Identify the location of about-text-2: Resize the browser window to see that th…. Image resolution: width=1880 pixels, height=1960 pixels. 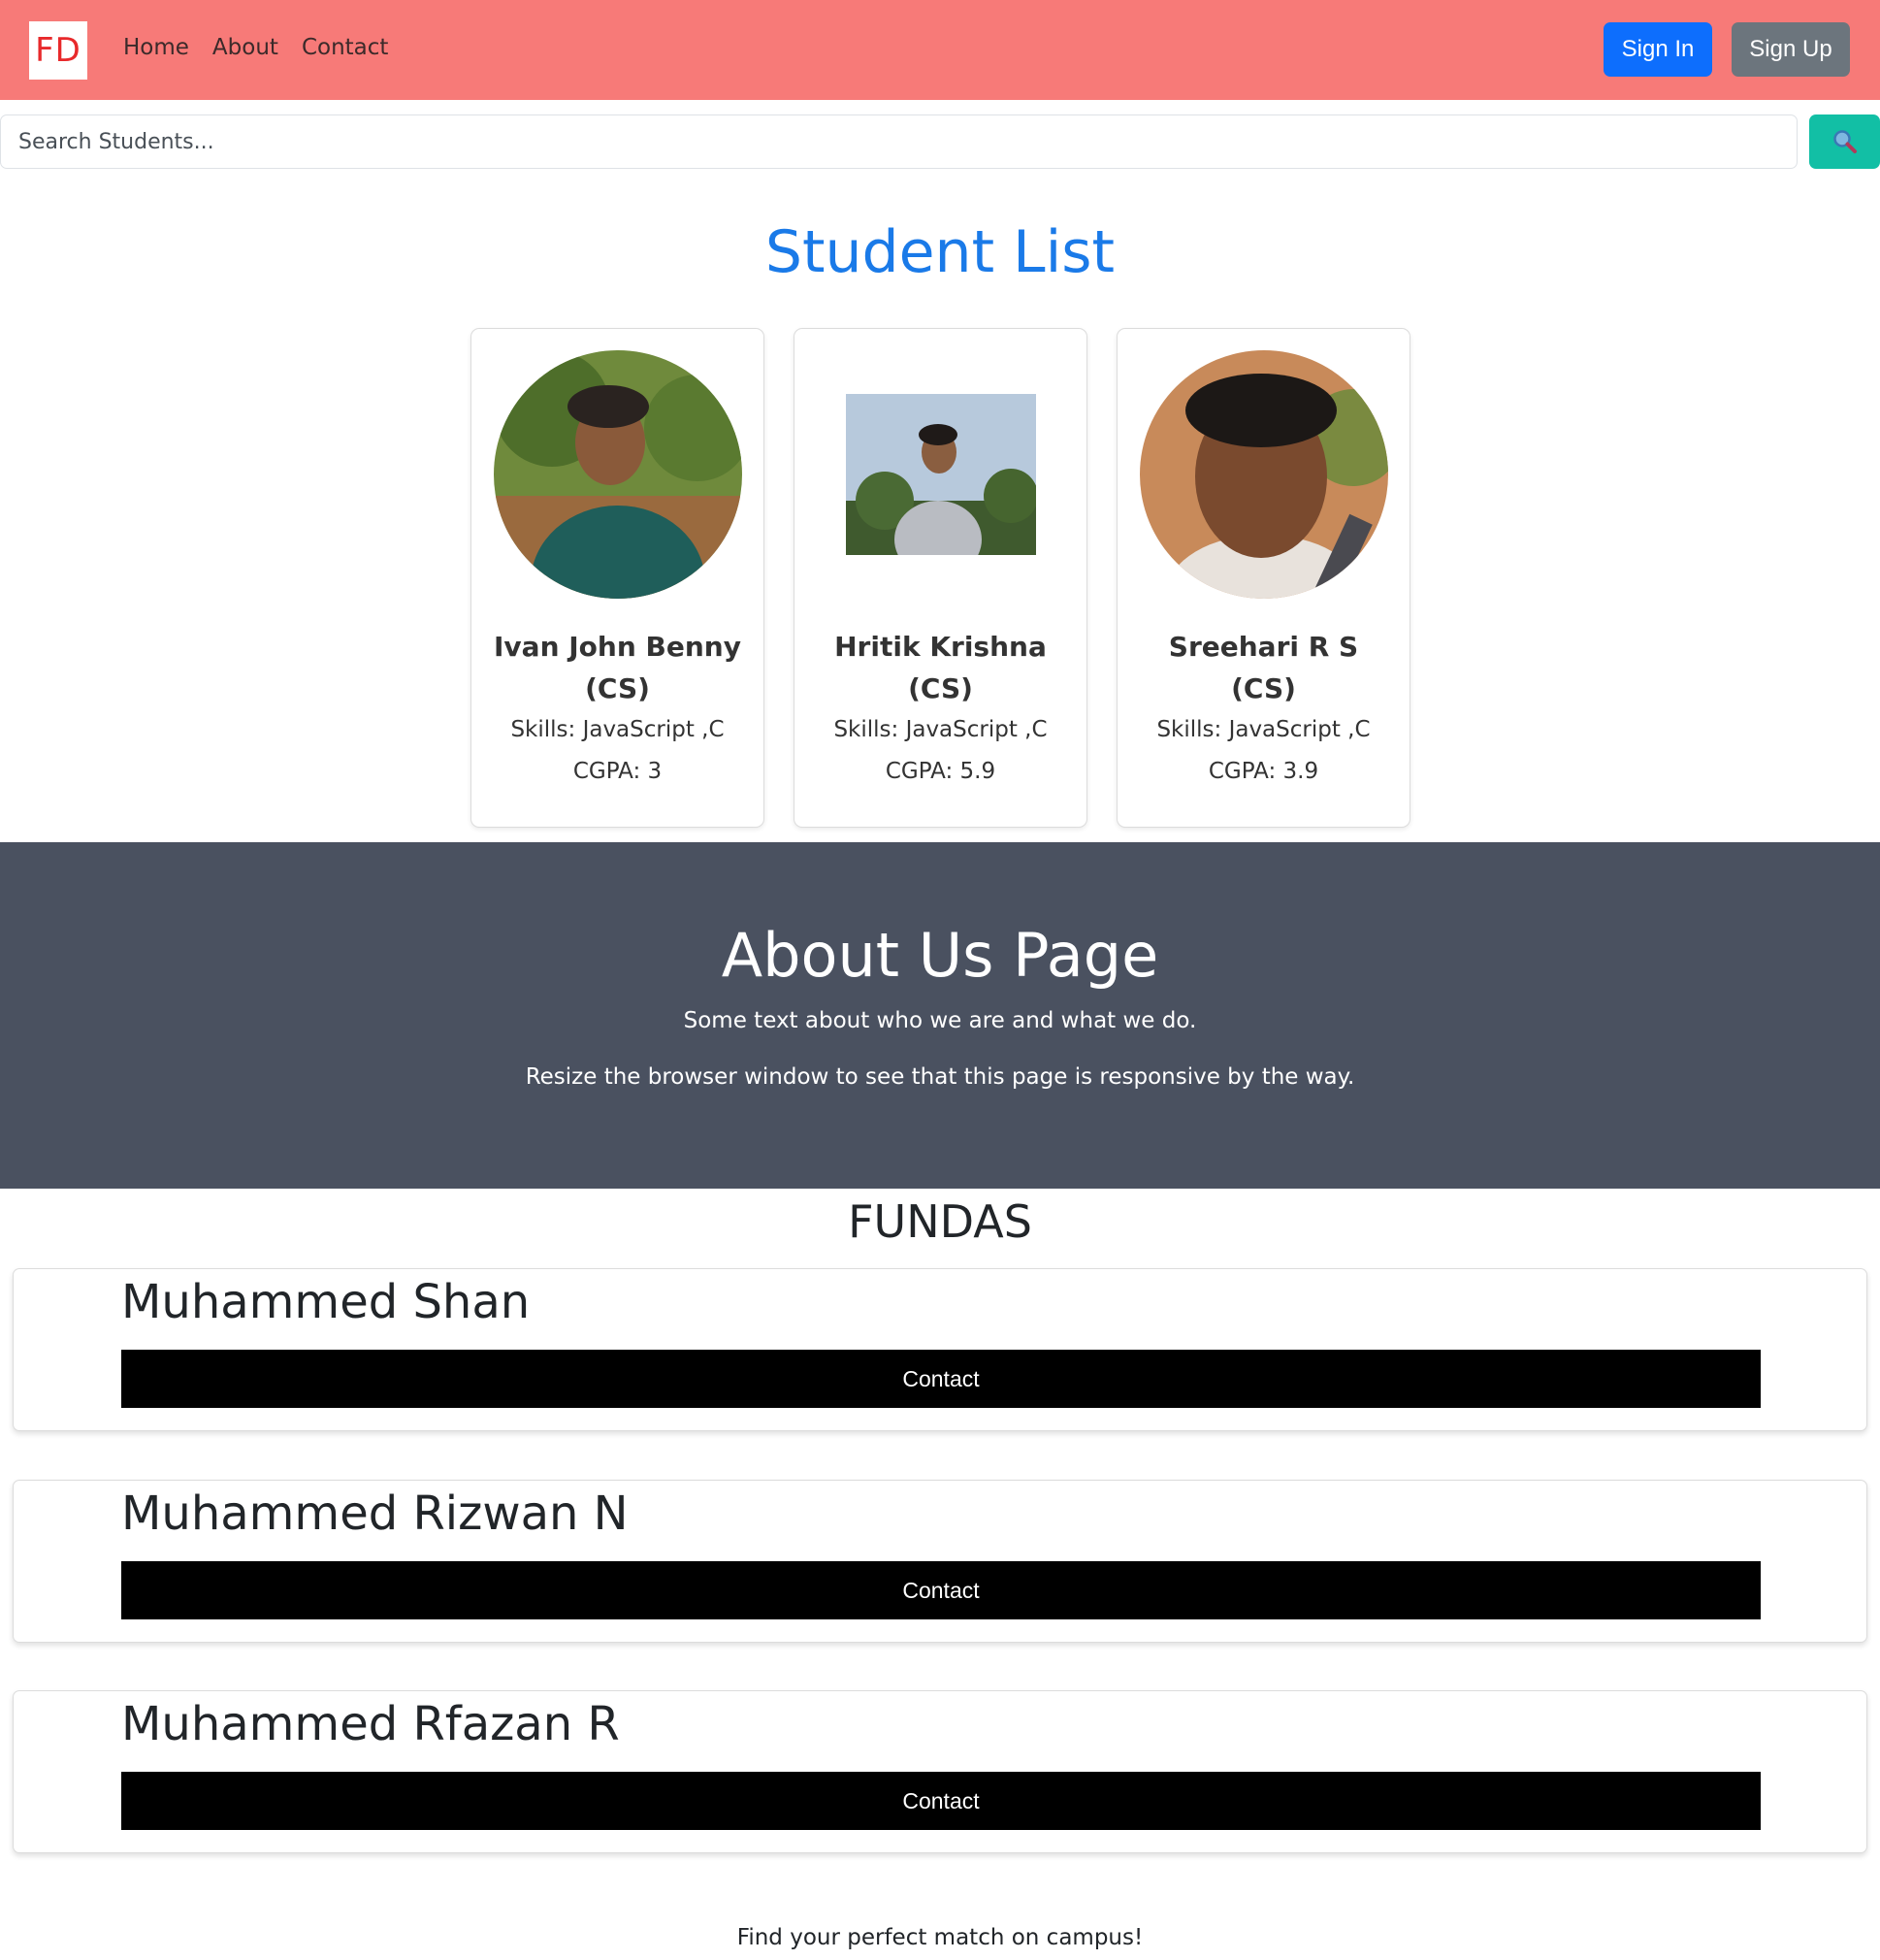
(940, 1077).